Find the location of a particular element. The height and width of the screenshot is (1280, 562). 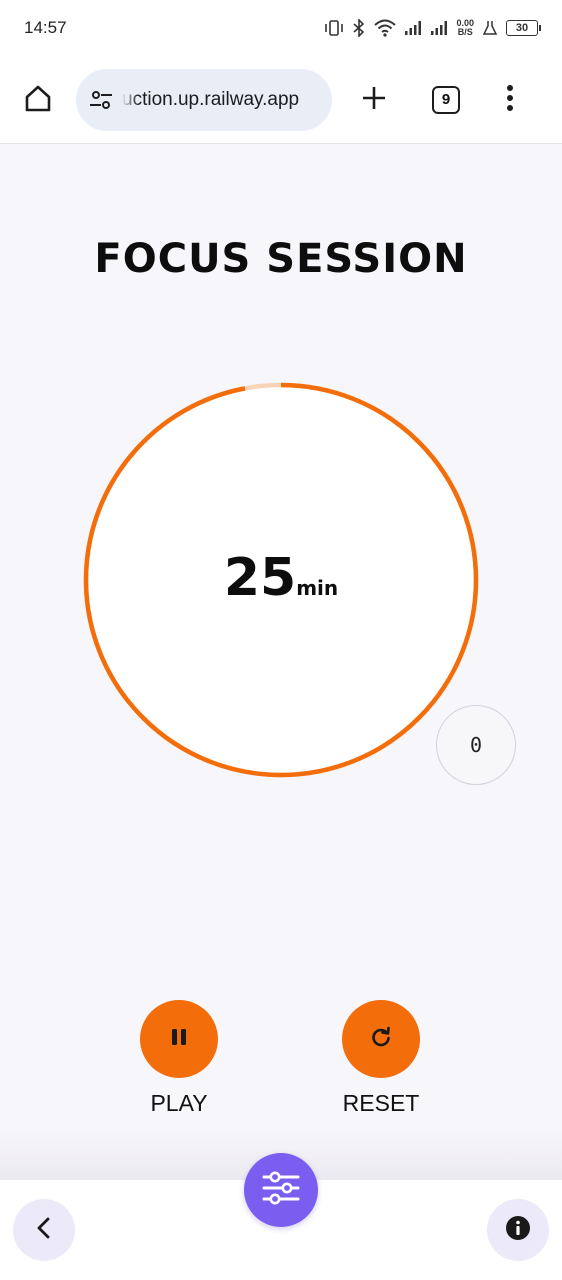

reset-label: RESET is located at coordinates (381, 1103).